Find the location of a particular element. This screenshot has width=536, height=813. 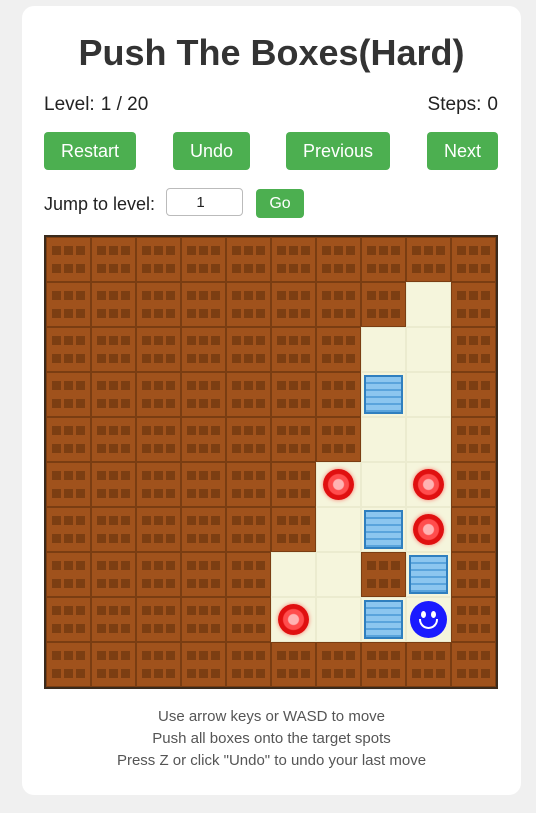

undo-button: Undo is located at coordinates (211, 151).